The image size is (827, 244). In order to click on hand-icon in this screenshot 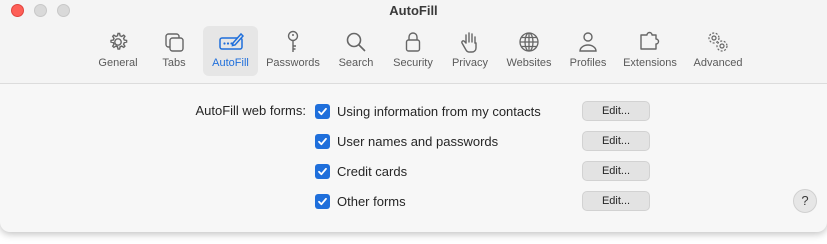, I will do `click(469, 42)`.